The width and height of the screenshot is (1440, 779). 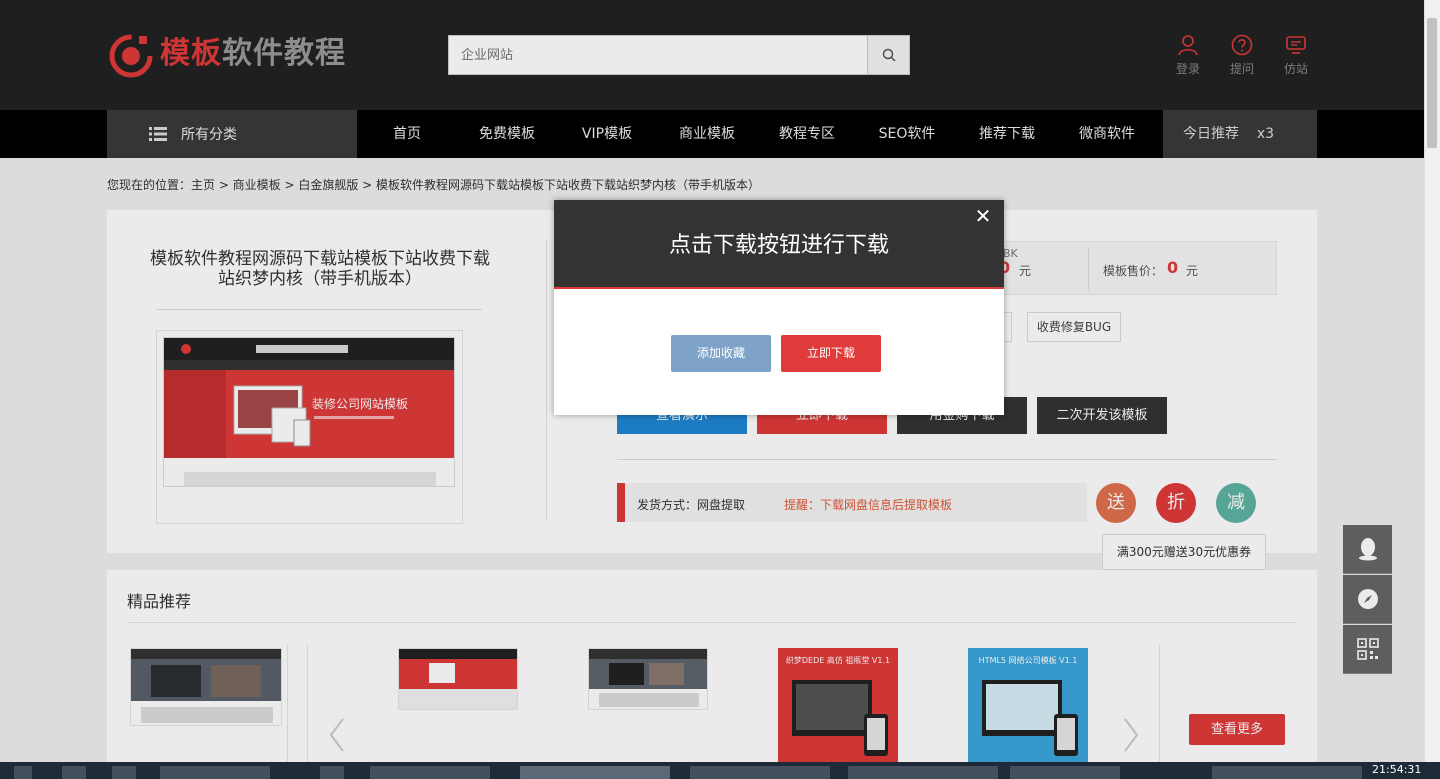 I want to click on system-tray, so click(x=1287, y=772).